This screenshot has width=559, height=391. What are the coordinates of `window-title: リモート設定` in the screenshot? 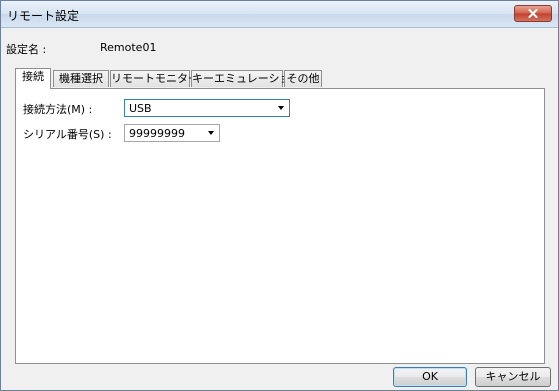 It's located at (43, 16).